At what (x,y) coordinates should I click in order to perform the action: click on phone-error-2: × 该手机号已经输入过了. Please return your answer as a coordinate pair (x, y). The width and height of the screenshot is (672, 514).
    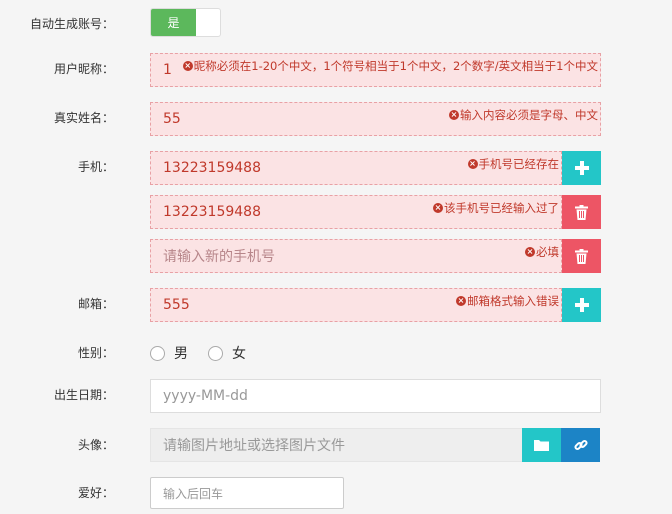
    Looking at the image, I should click on (496, 208).